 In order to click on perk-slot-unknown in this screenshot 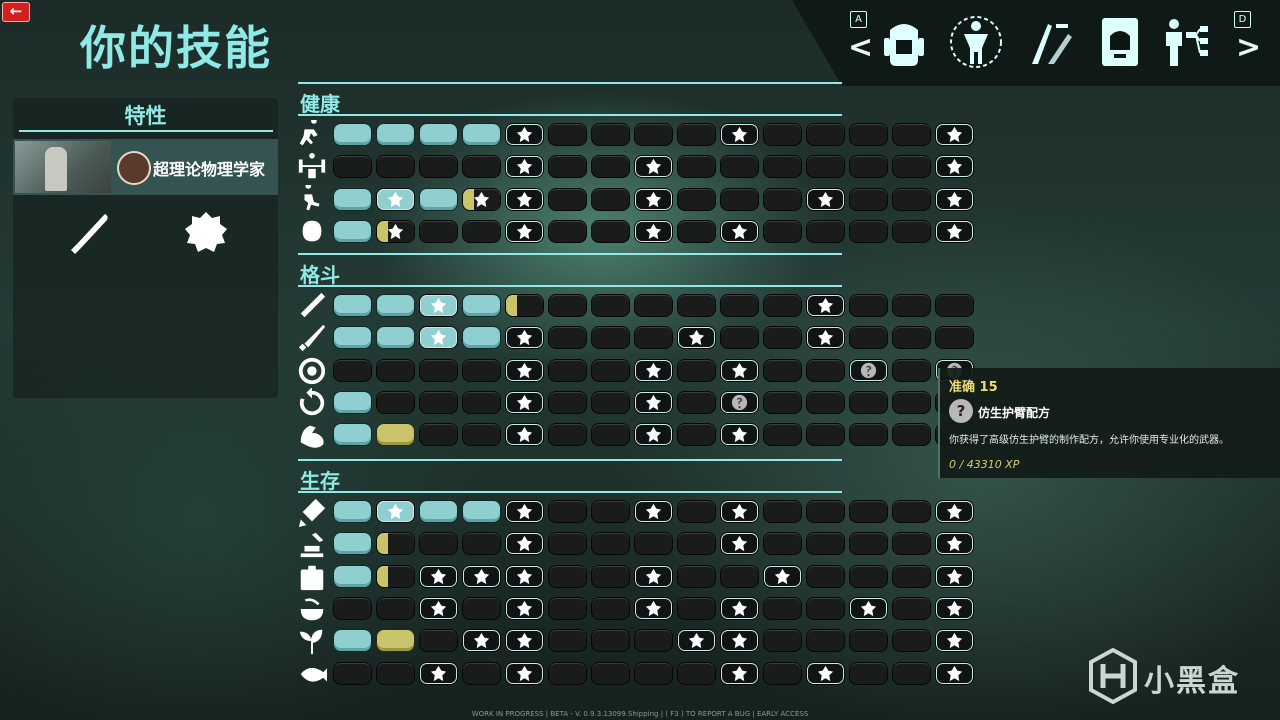, I will do `click(868, 370)`.